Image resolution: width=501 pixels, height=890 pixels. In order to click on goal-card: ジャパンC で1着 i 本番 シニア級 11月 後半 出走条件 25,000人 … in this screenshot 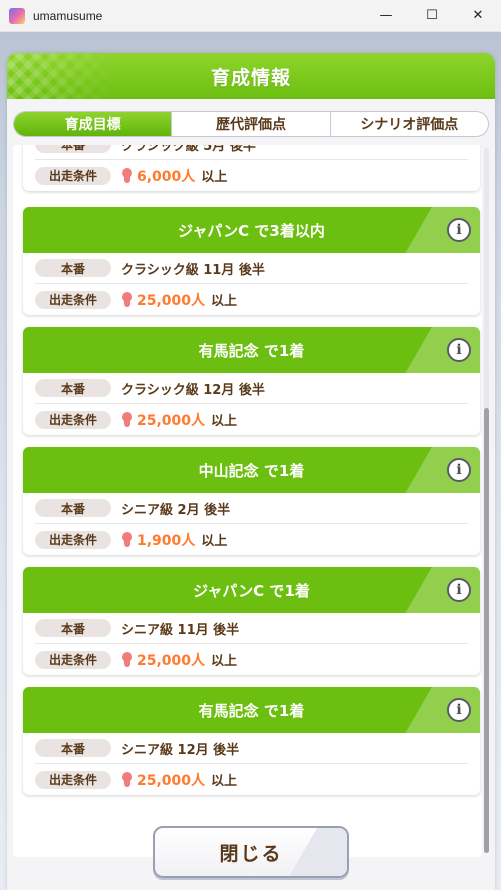, I will do `click(251, 621)`.